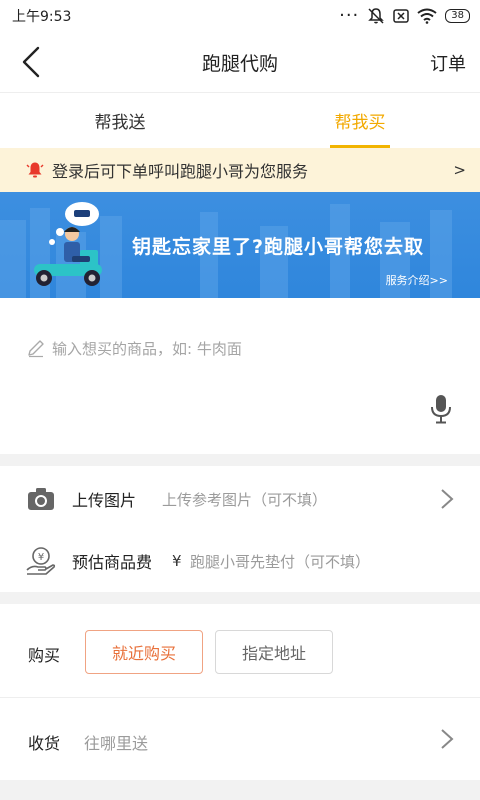 Image resolution: width=480 pixels, height=800 pixels. What do you see at coordinates (349, 15) in the screenshot?
I see `more-notifications-icon: ···` at bounding box center [349, 15].